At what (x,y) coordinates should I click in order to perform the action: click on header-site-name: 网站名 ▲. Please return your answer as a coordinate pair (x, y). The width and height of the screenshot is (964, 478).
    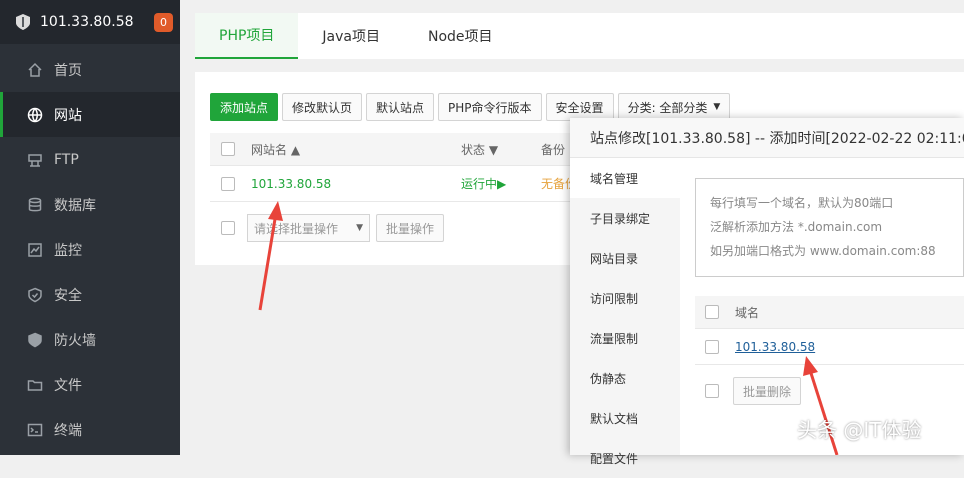
    Looking at the image, I should click on (356, 149).